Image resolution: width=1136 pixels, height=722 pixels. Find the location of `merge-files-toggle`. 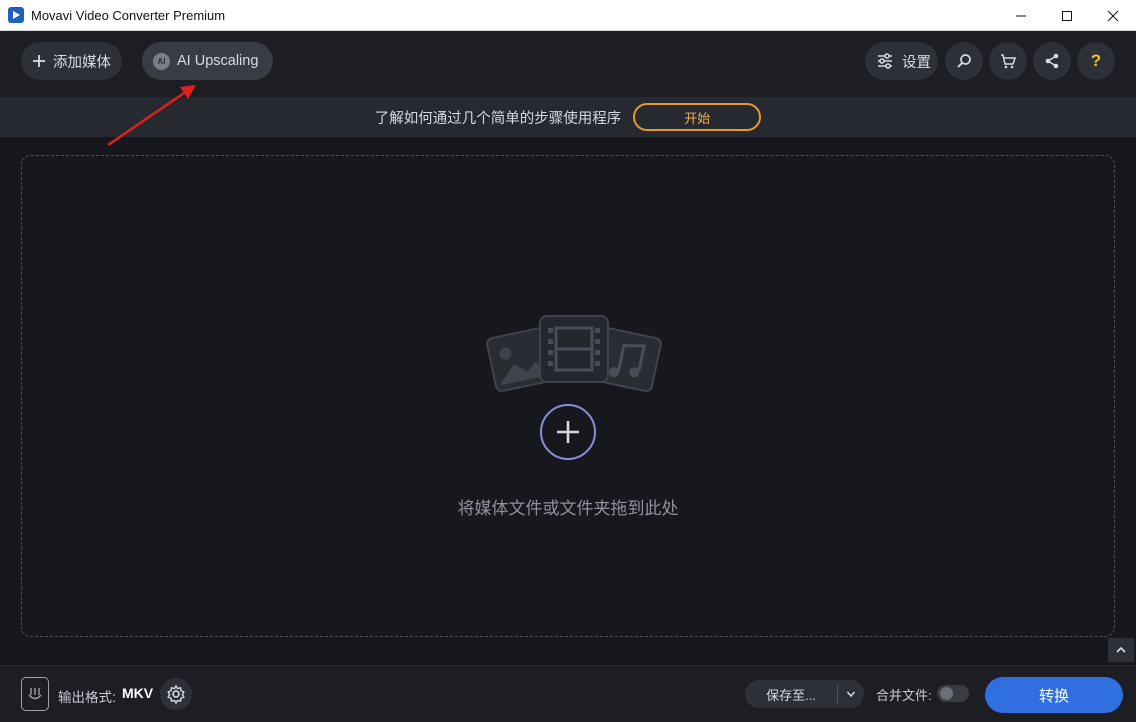

merge-files-toggle is located at coordinates (953, 693).